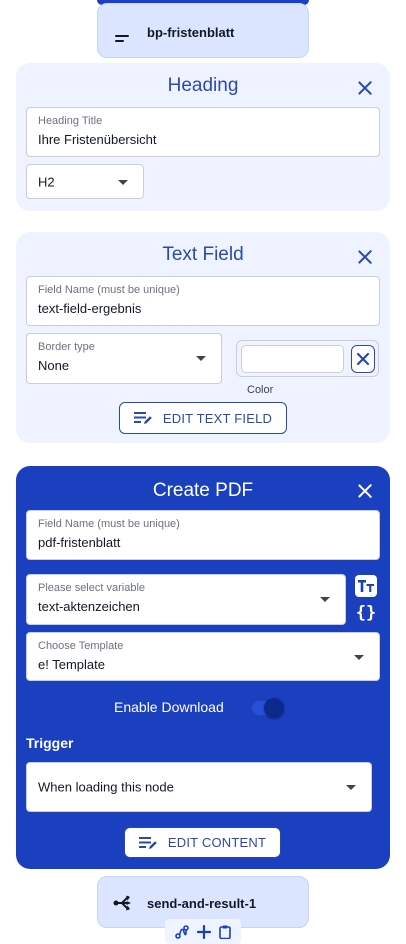 The height and width of the screenshot is (944, 406). I want to click on field-value: Ihre Fristenübersicht, so click(97, 139).